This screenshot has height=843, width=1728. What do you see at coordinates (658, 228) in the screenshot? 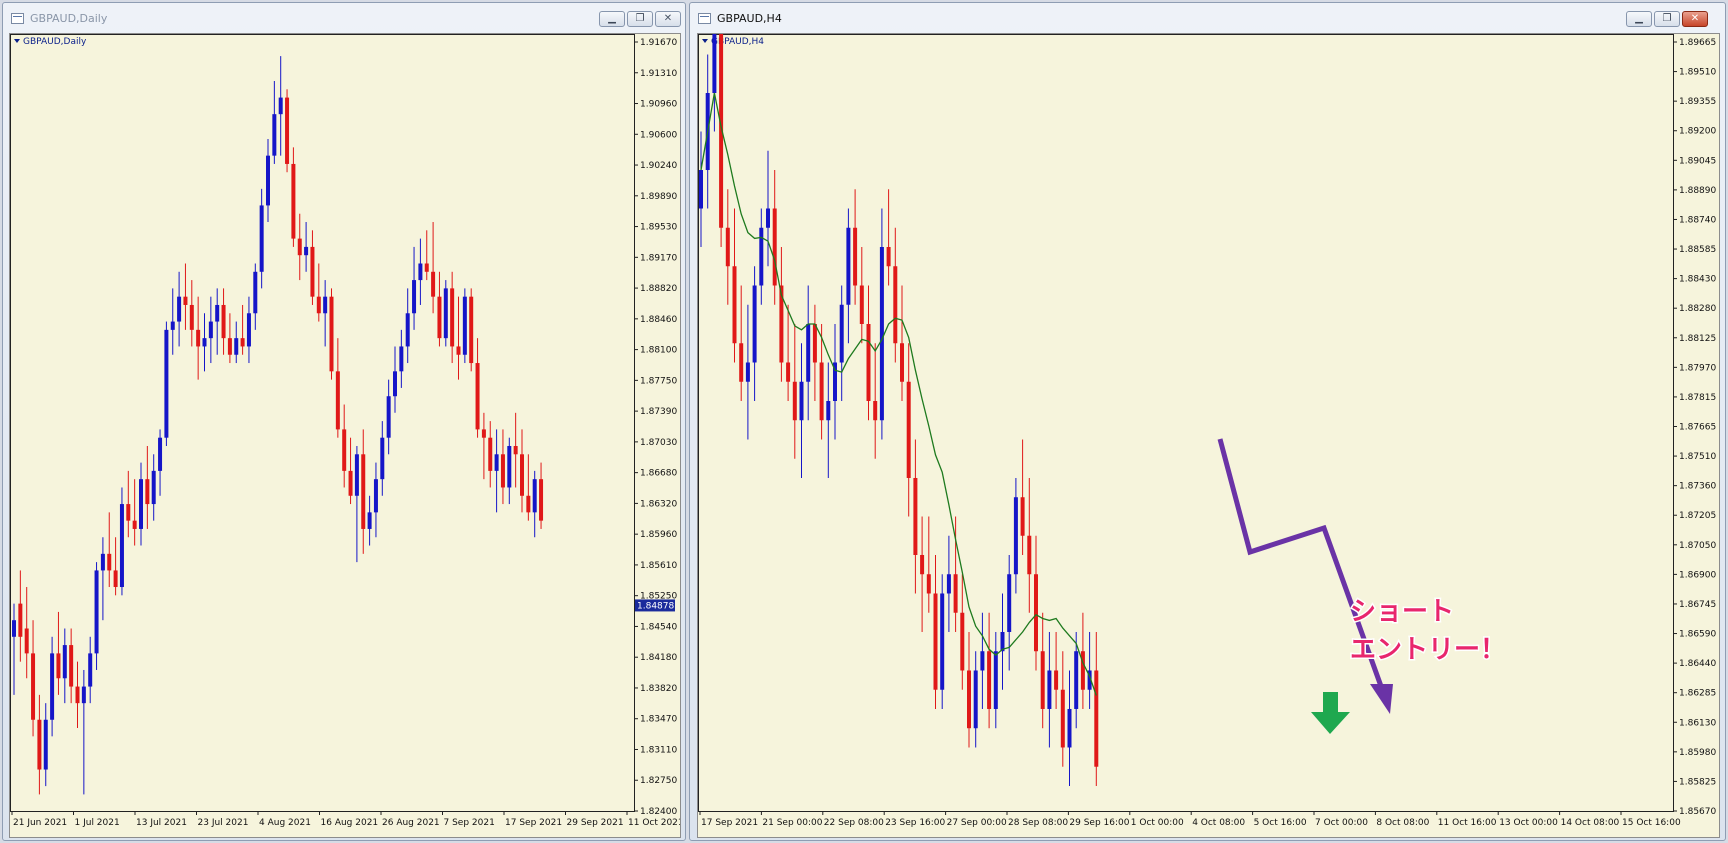
I see `y-axis-label: 1.89530` at bounding box center [658, 228].